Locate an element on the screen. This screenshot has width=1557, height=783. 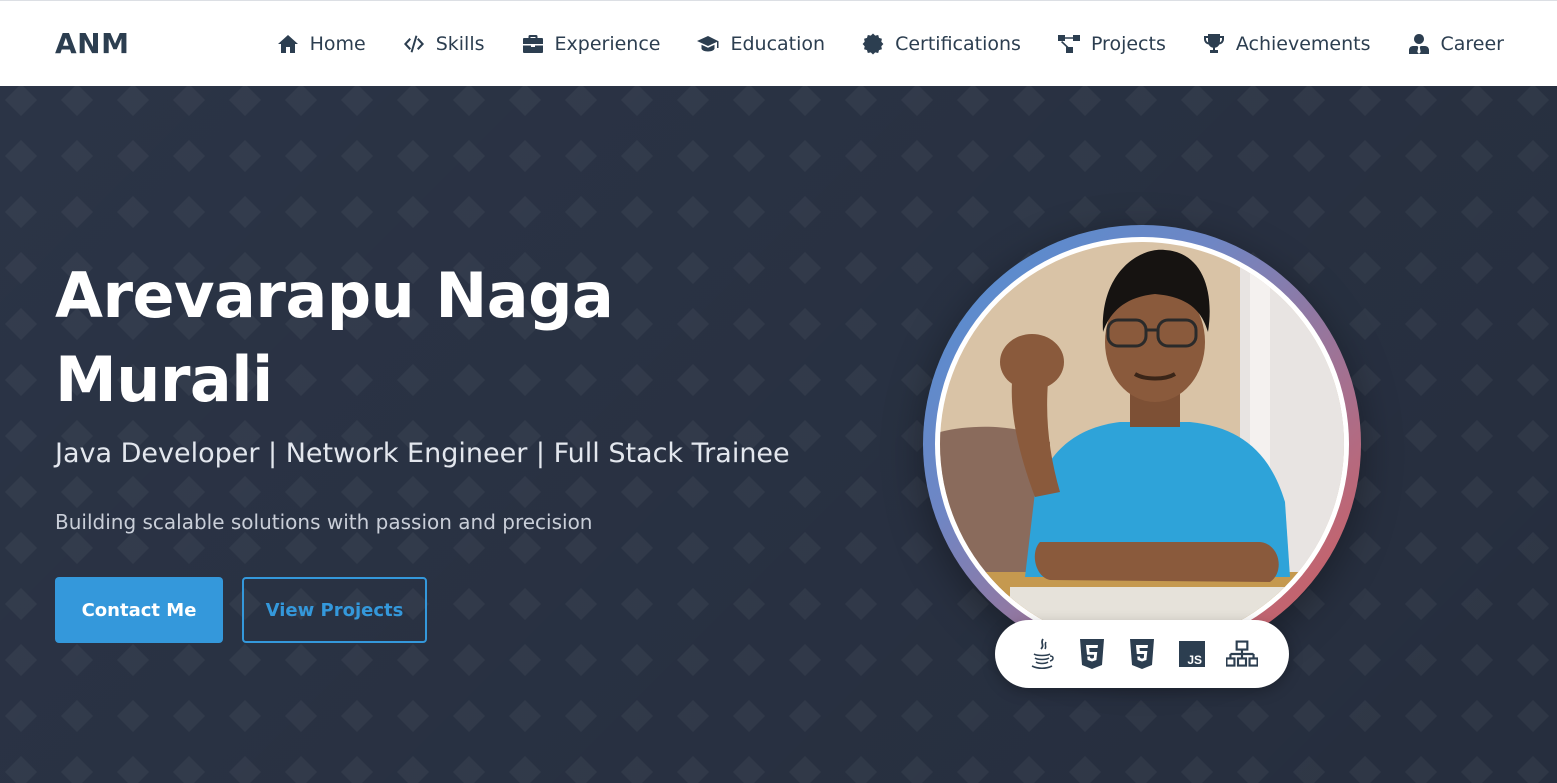
nav-item-experience: Experience is located at coordinates (591, 44).